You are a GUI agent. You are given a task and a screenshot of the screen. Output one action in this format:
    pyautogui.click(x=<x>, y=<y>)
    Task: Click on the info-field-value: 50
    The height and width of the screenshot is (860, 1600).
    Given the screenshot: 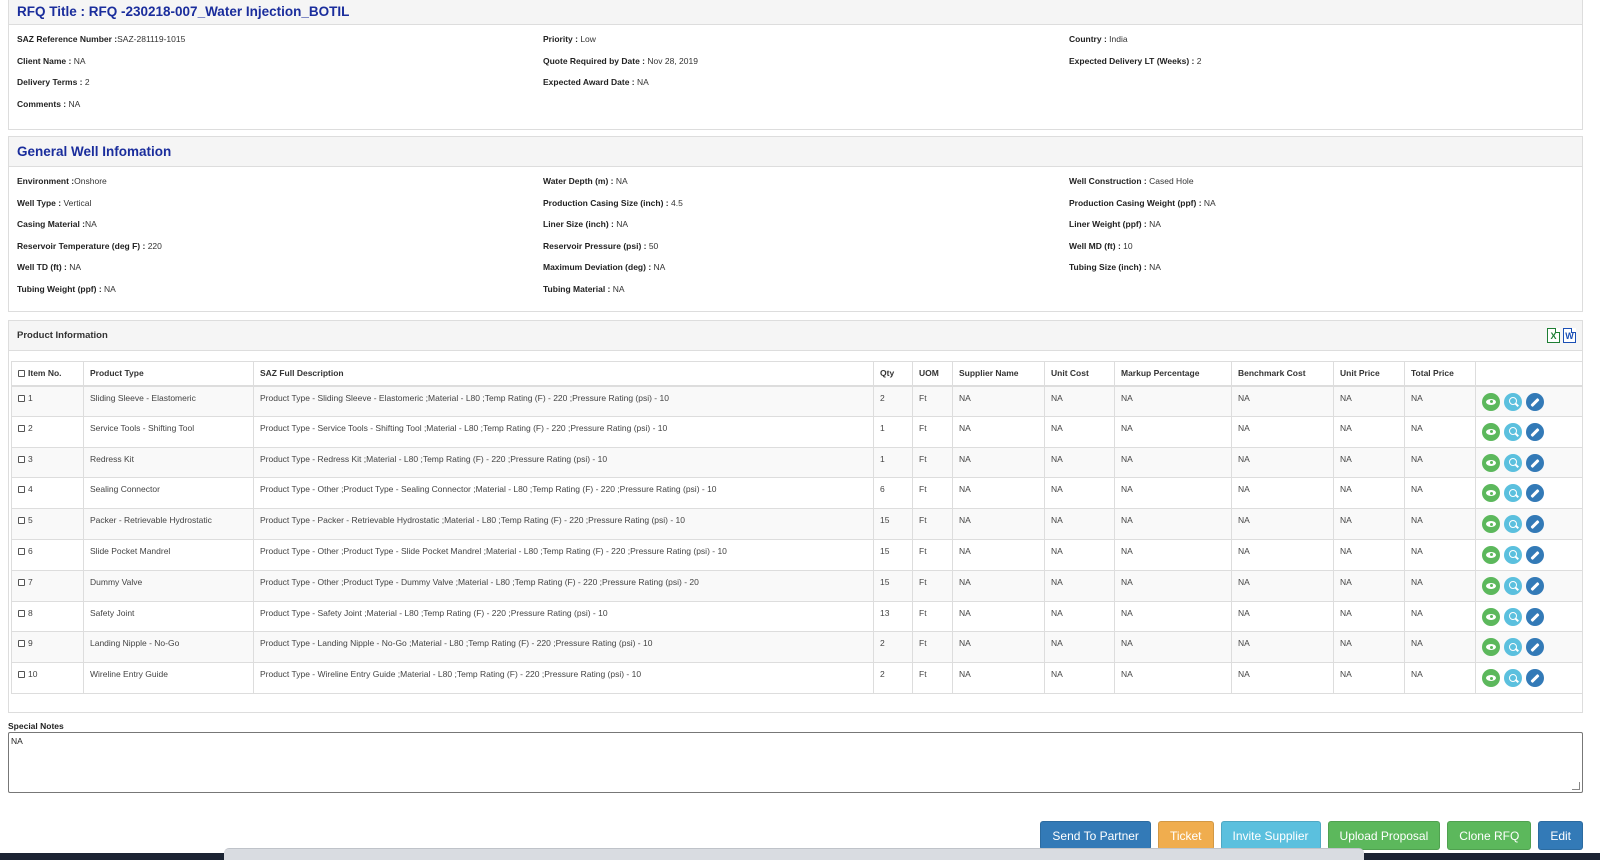 What is the action you would take?
    pyautogui.click(x=652, y=245)
    